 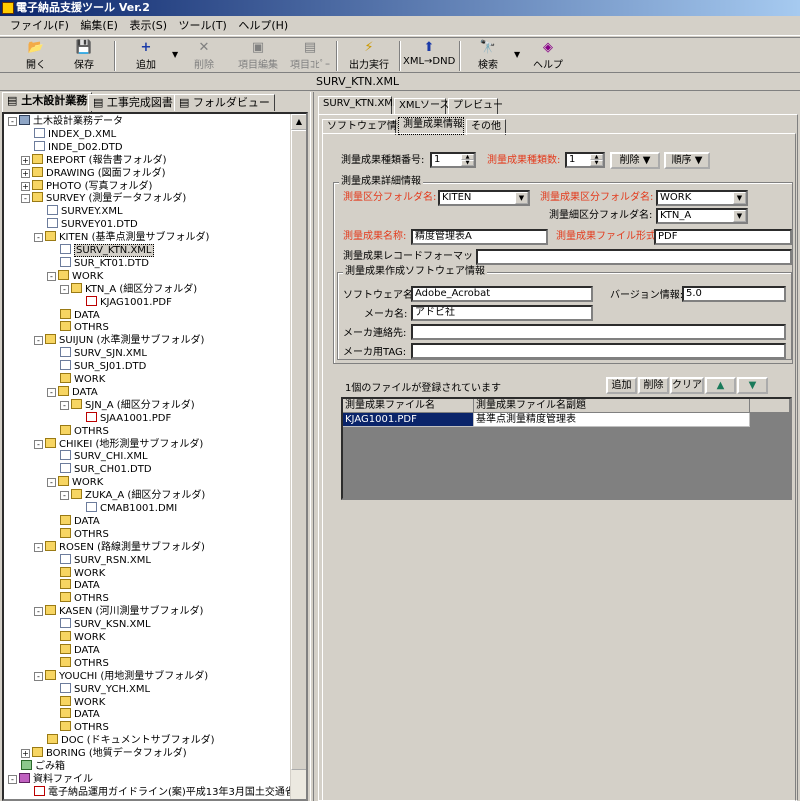 What do you see at coordinates (133, 102) in the screenshot?
I see `tab-construction: ▤ 工事完成図書` at bounding box center [133, 102].